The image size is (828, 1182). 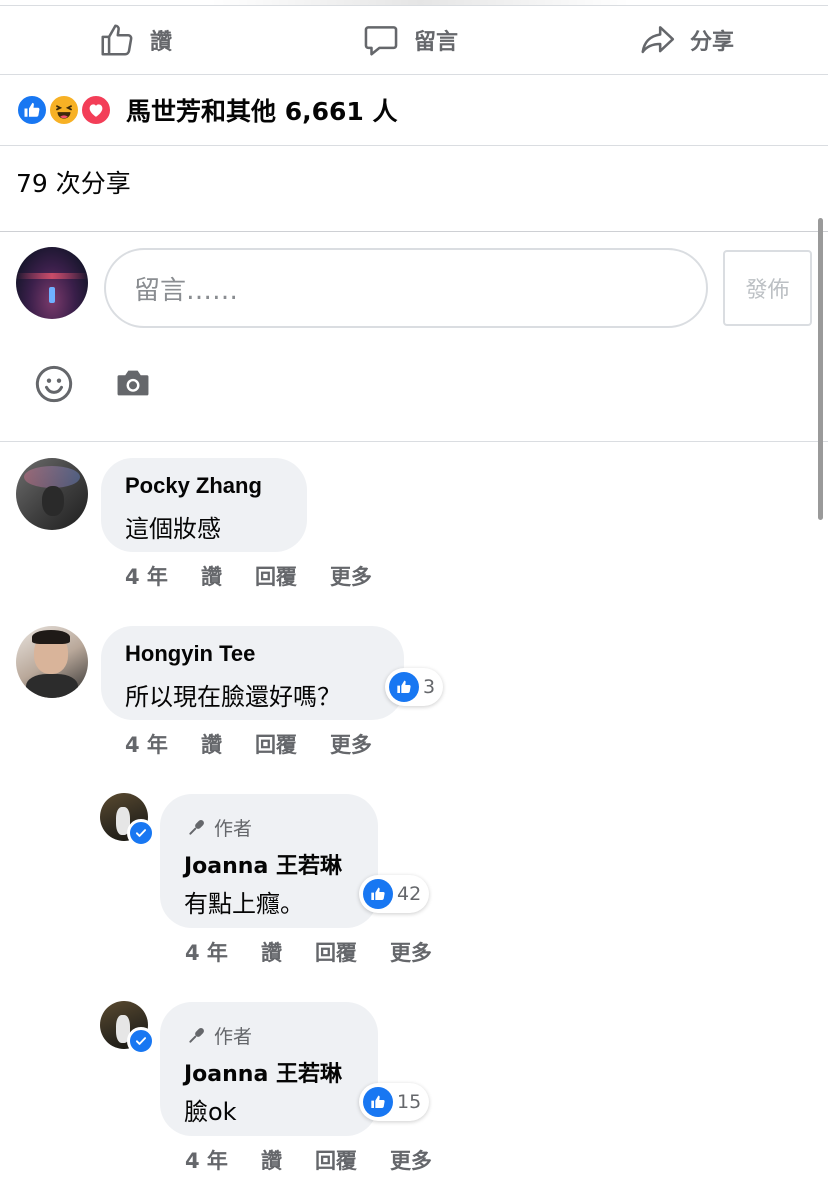 I want to click on comment-label: 留言, so click(x=436, y=42).